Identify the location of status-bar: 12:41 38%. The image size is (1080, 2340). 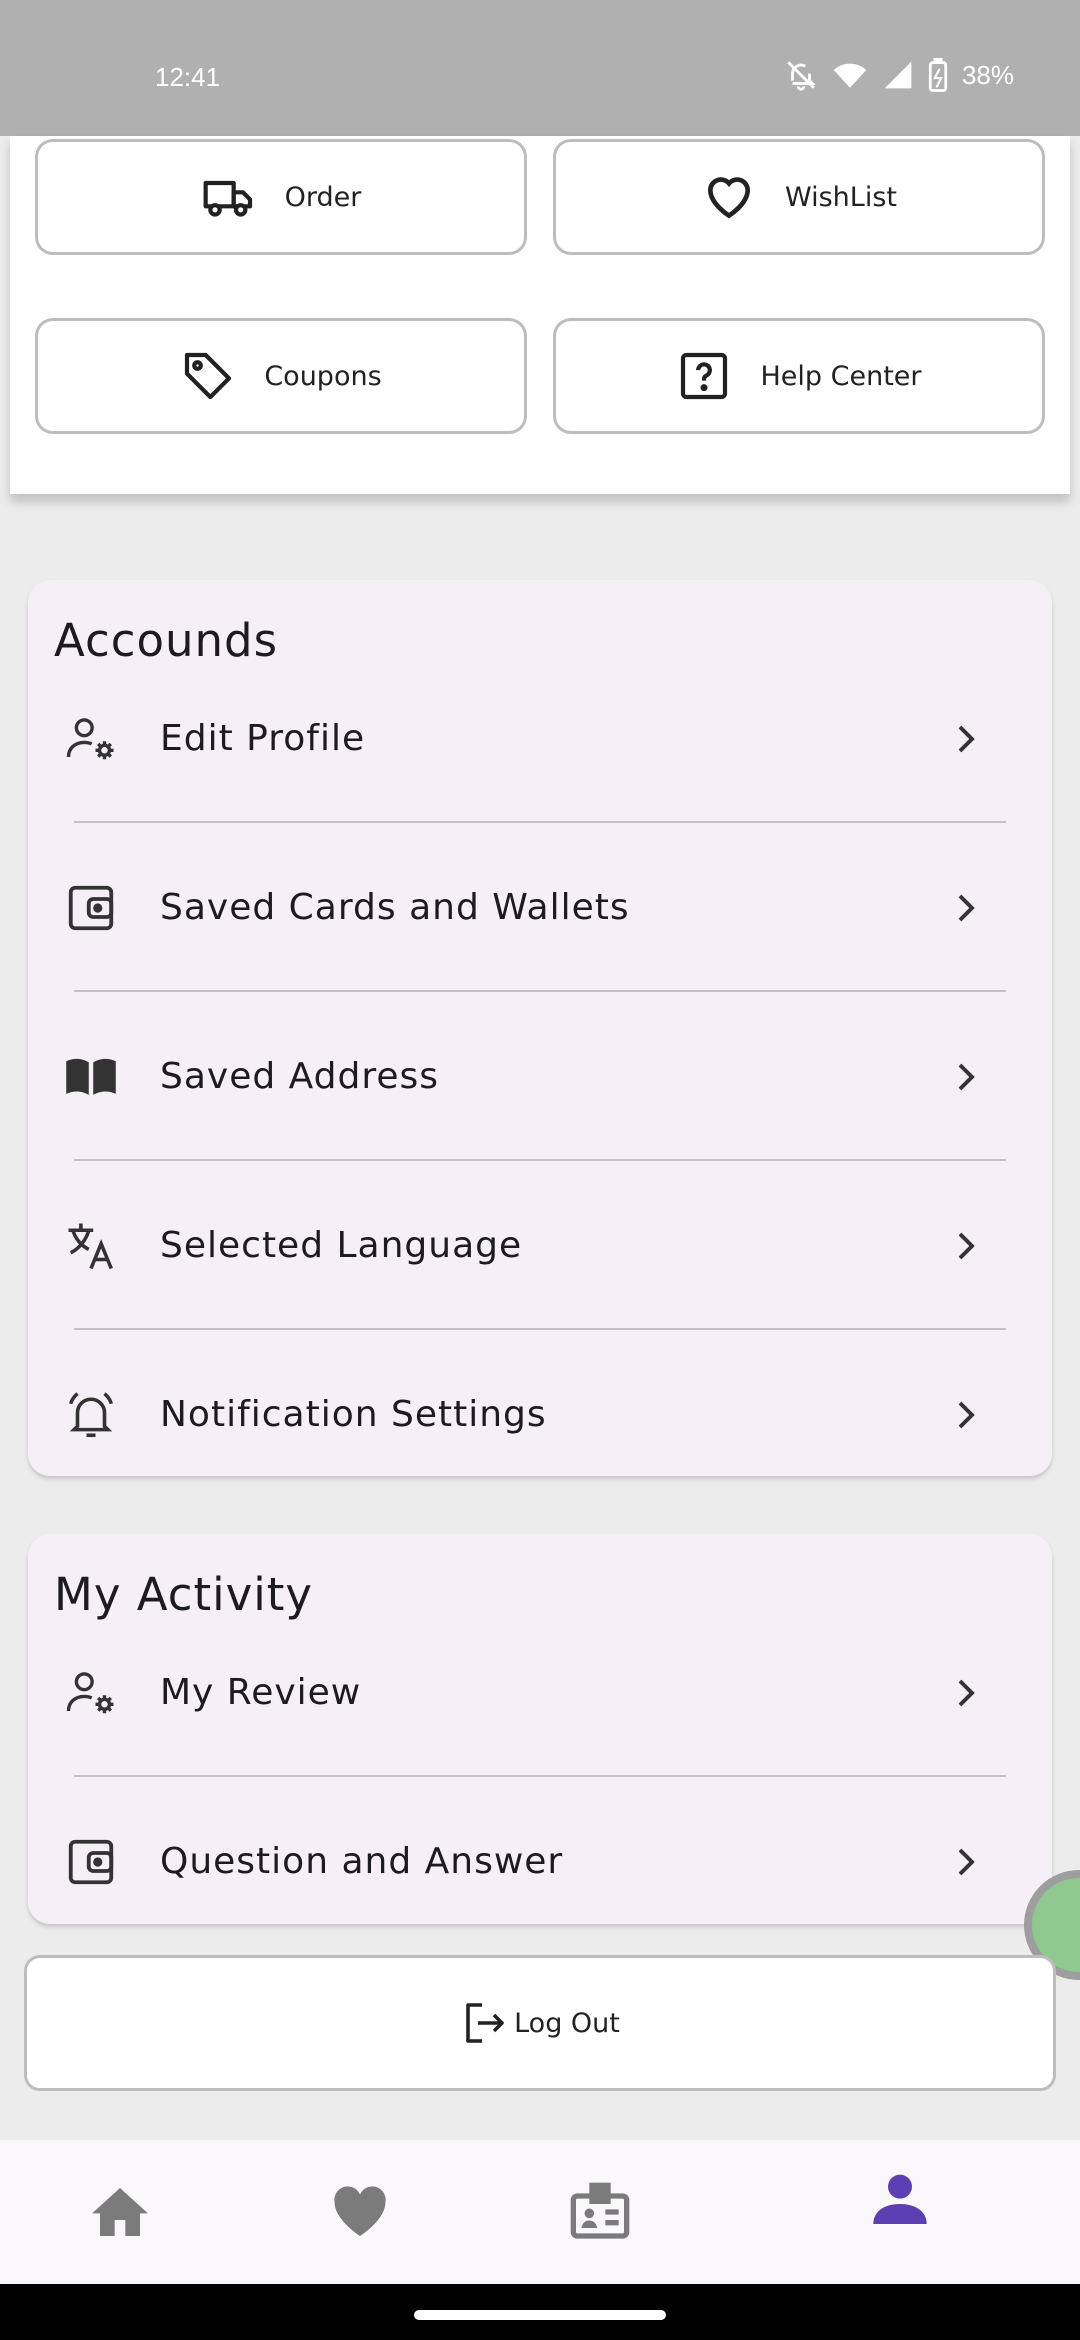
(540, 68).